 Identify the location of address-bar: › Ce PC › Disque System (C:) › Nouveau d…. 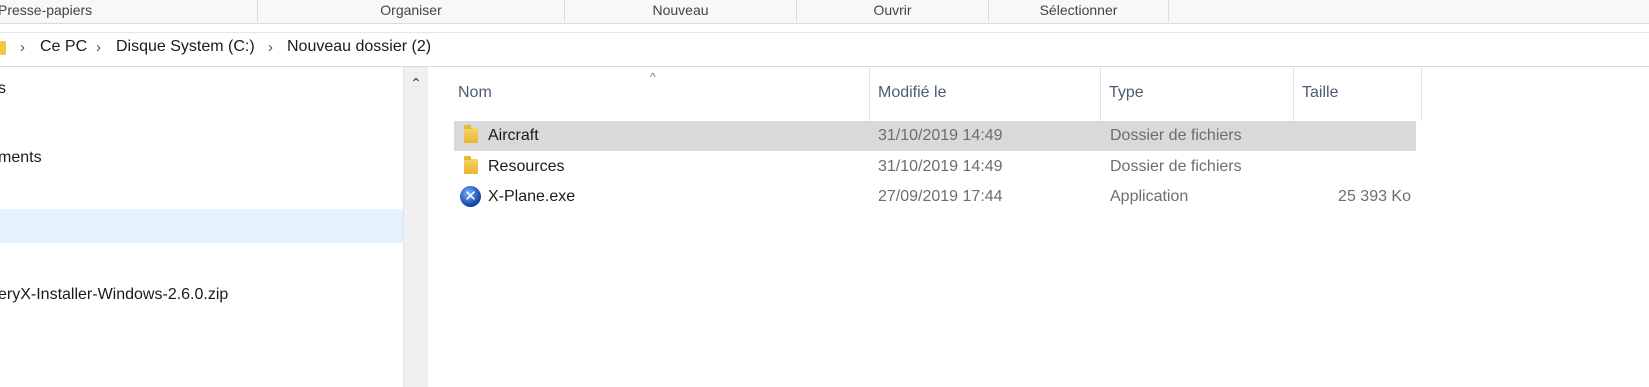
(824, 50).